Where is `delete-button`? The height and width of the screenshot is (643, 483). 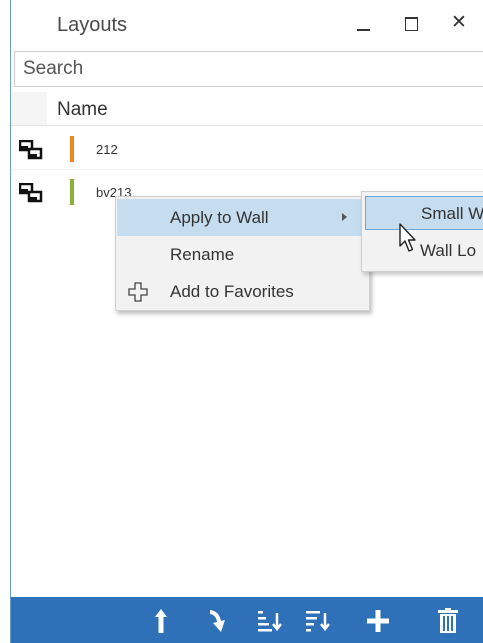 delete-button is located at coordinates (448, 621).